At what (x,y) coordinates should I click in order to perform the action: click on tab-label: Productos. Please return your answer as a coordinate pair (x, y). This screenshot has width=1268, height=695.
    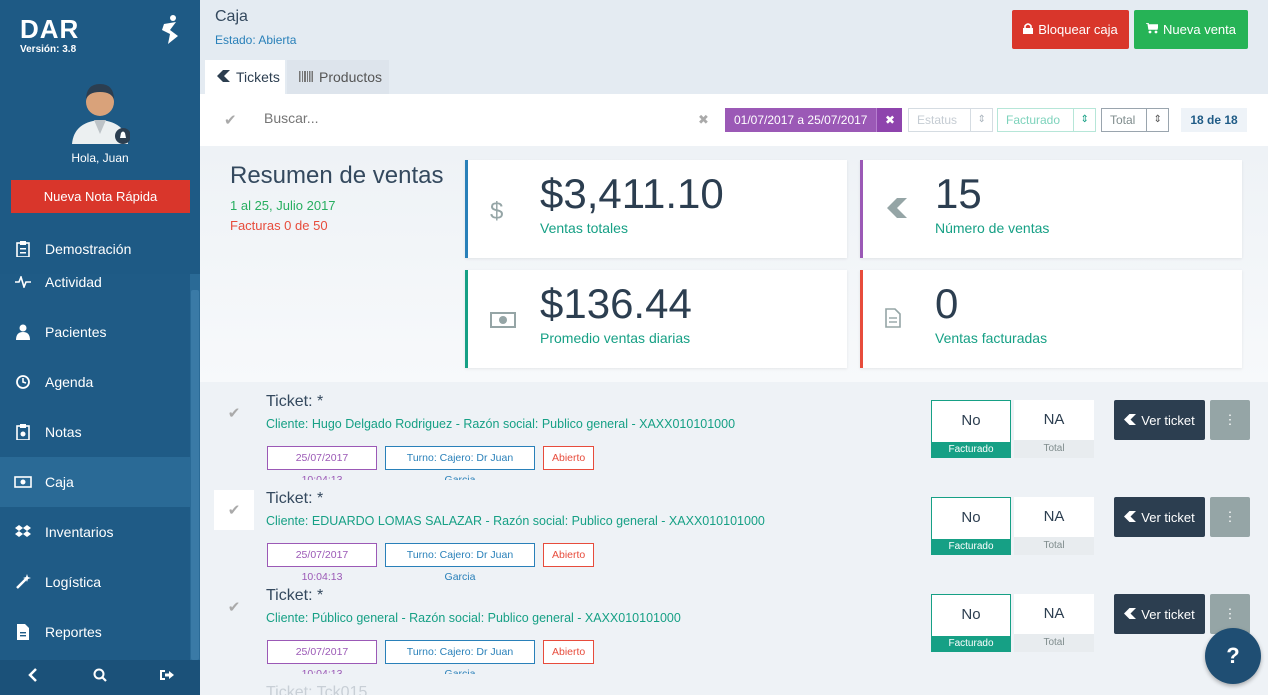
    Looking at the image, I should click on (351, 77).